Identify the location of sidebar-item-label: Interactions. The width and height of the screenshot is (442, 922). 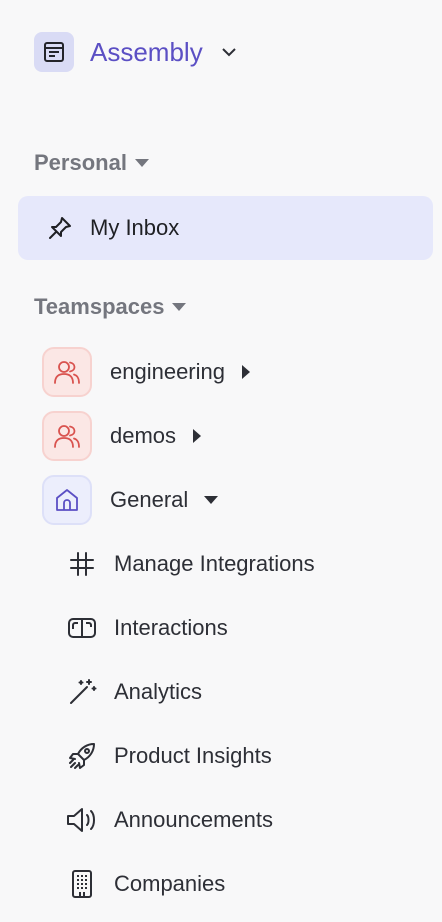
(171, 627).